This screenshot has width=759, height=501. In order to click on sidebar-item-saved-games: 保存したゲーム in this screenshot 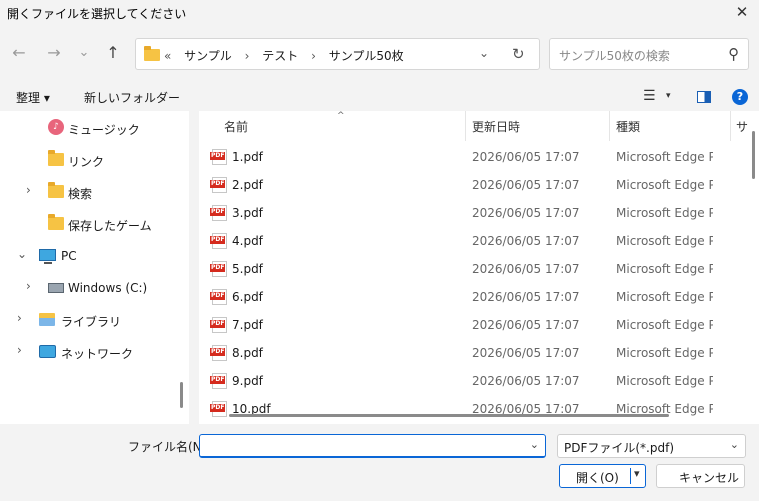, I will do `click(94, 224)`.